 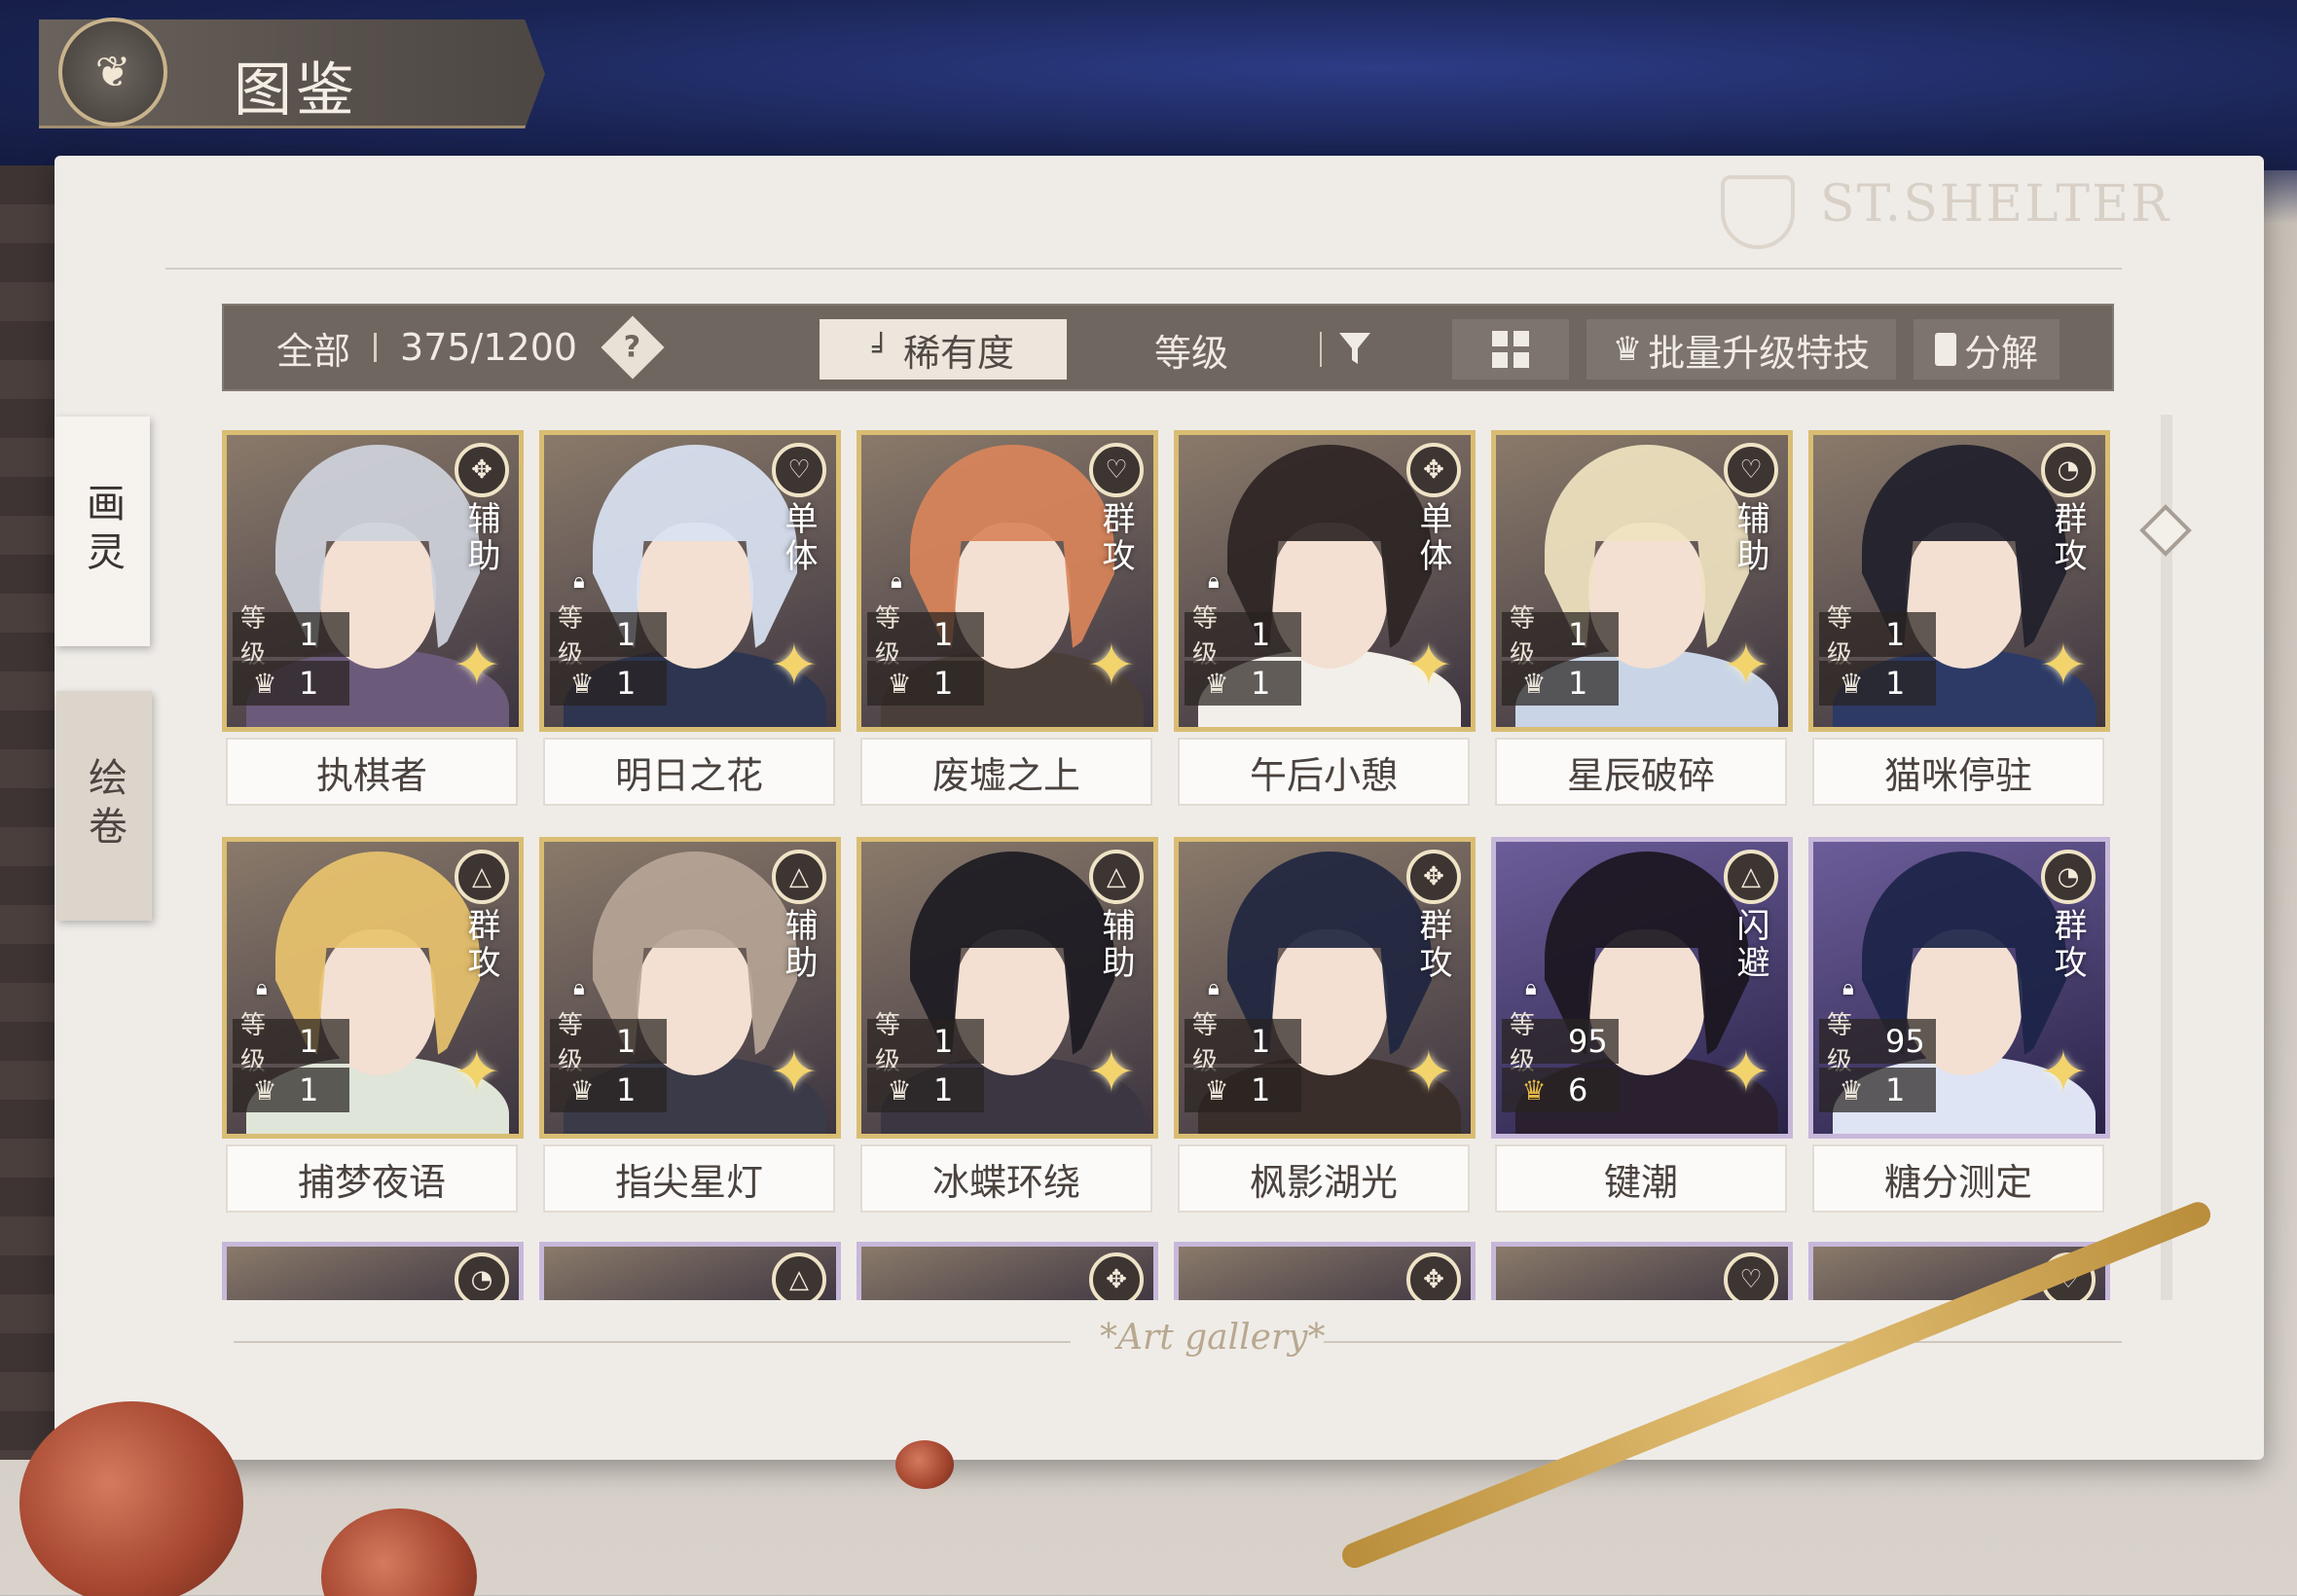 I want to click on card-portrait: △ 辅助 等级 1 ♛ 1 ✦, so click(x=1008, y=988).